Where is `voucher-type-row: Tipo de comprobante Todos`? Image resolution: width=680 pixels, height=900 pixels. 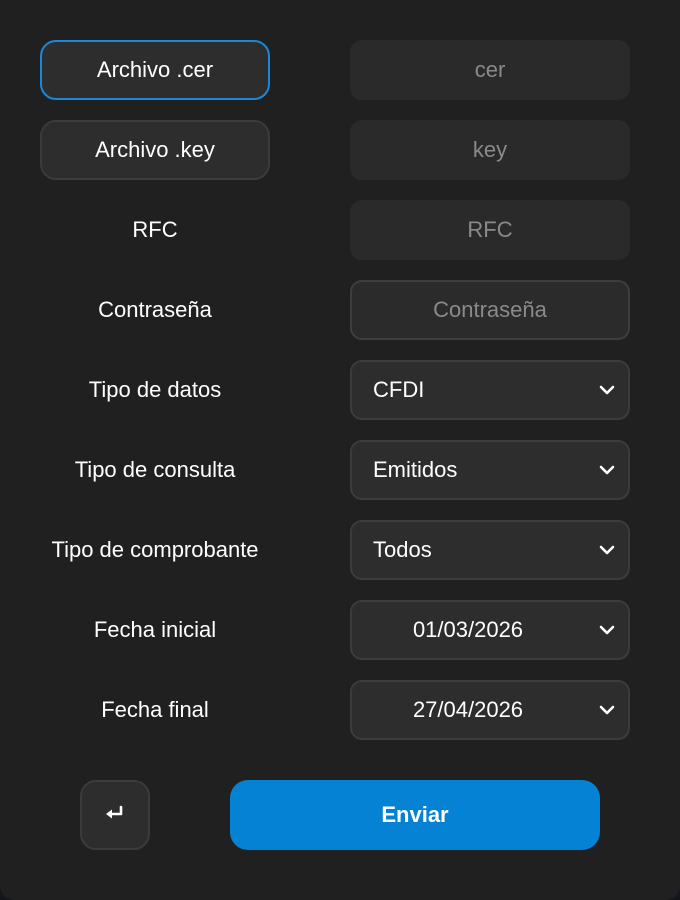 voucher-type-row: Tipo de comprobante Todos is located at coordinates (335, 550).